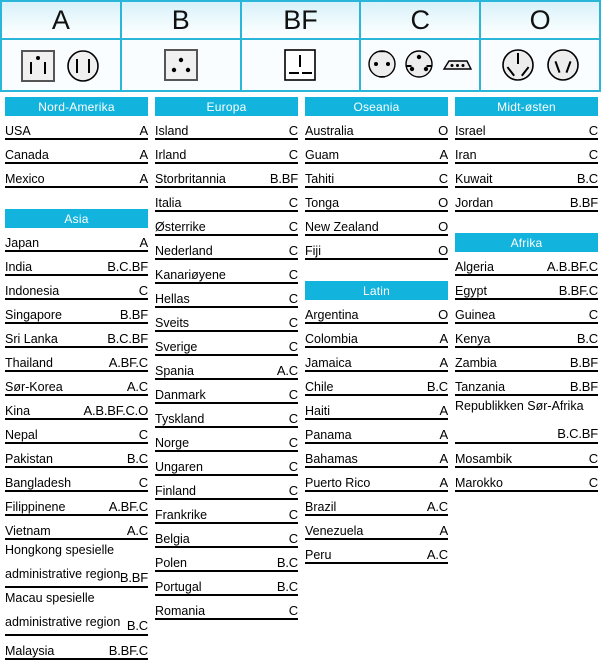  I want to click on table-row: Jordan B.BF, so click(526, 200).